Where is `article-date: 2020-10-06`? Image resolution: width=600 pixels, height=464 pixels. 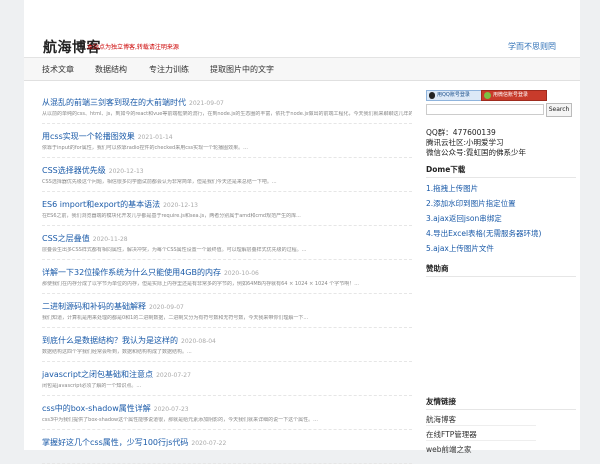 article-date: 2020-10-06 is located at coordinates (241, 273).